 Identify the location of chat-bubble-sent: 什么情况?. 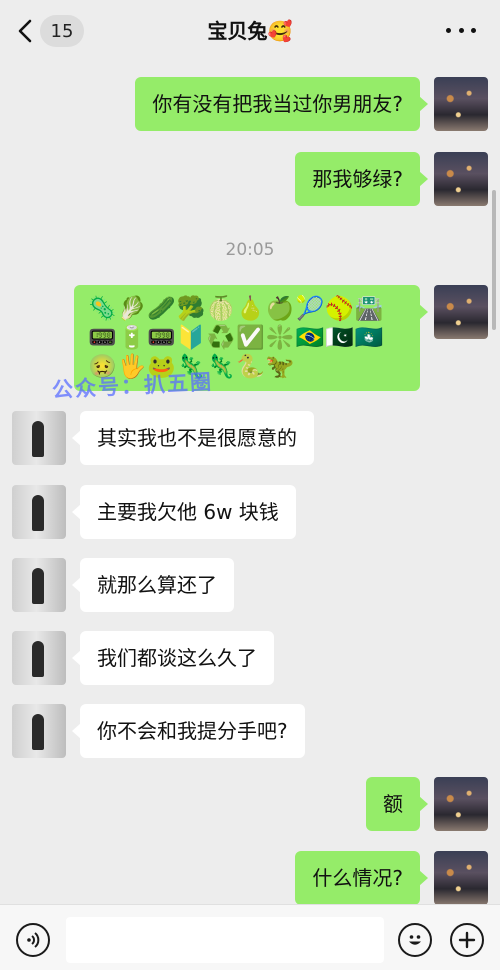
(361, 878).